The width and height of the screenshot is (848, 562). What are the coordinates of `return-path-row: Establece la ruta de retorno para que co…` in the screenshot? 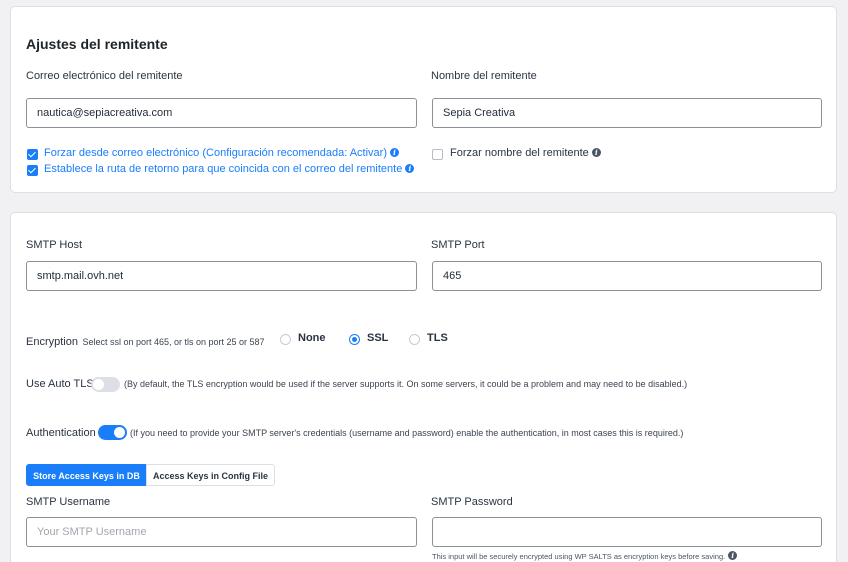 It's located at (229, 169).